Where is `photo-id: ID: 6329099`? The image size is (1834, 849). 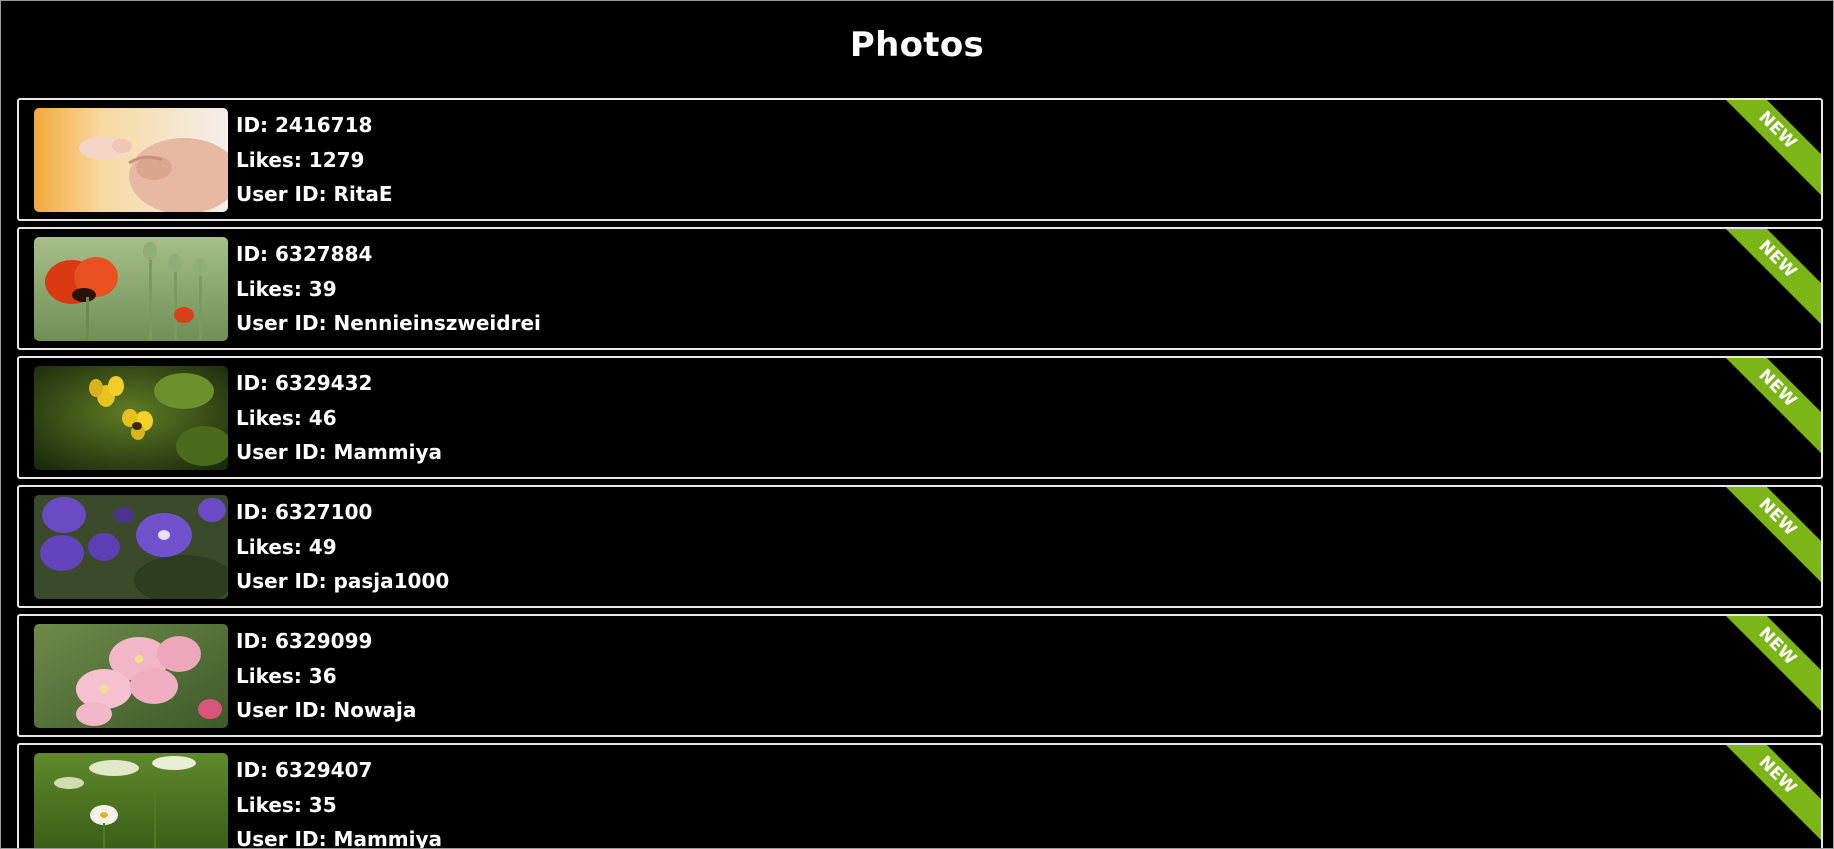
photo-id: ID: 6329099 is located at coordinates (304, 641).